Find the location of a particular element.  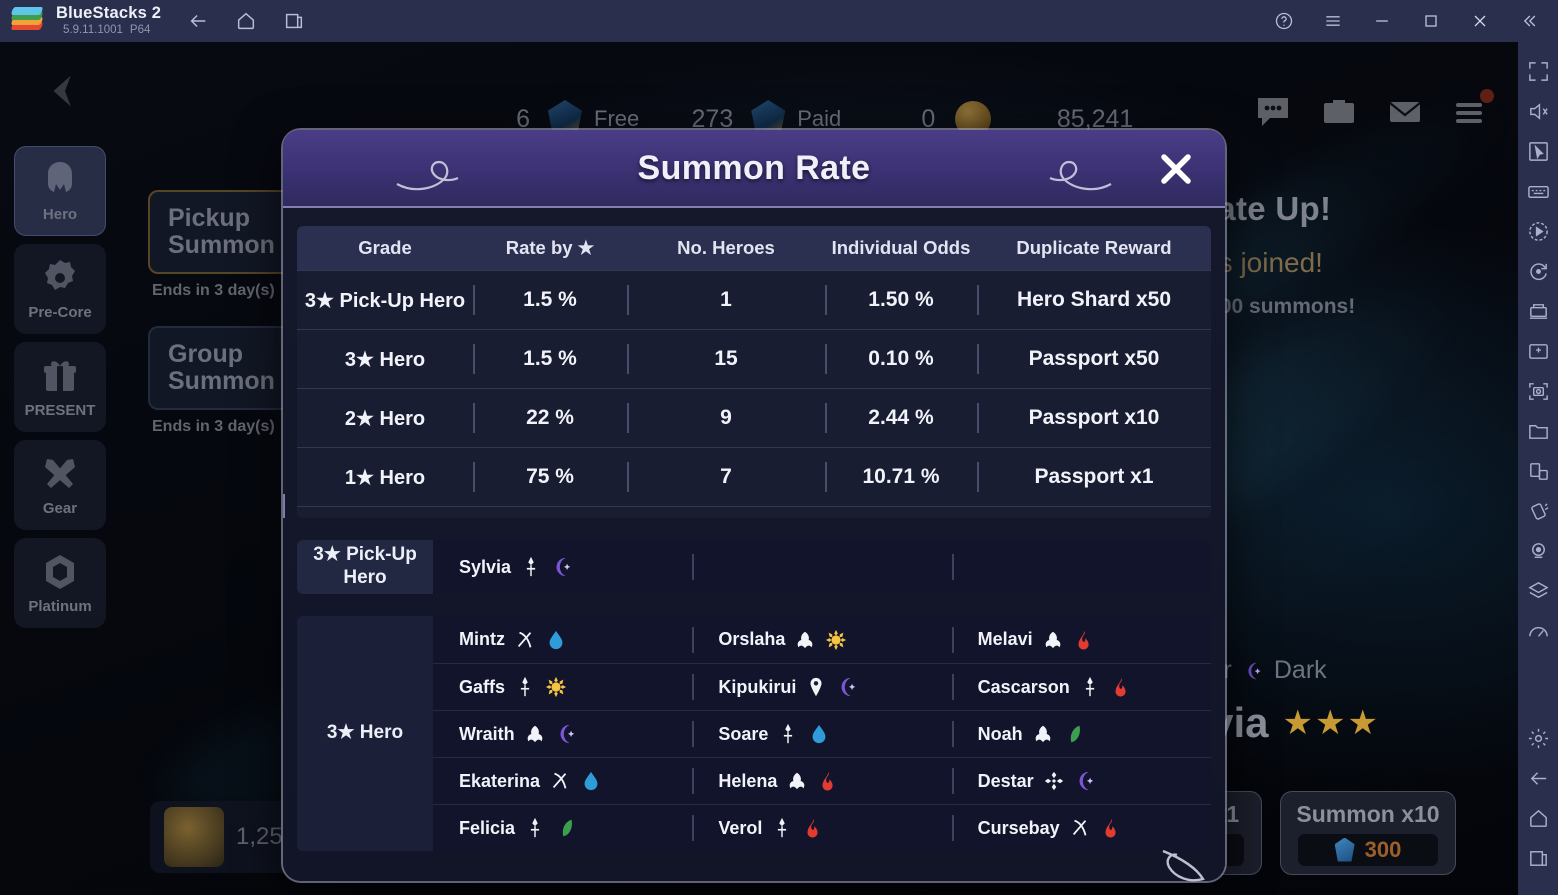

sidebar-item-hero: Hero is located at coordinates (60, 191).